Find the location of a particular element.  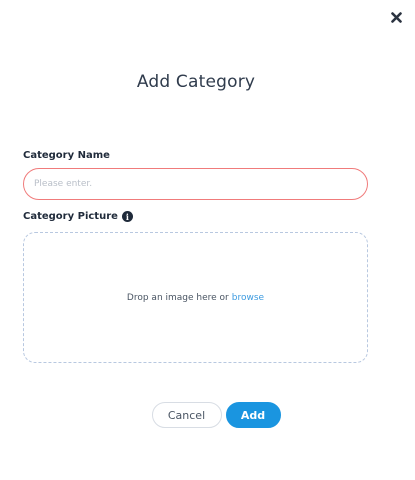

category-name-input is located at coordinates (195, 184).